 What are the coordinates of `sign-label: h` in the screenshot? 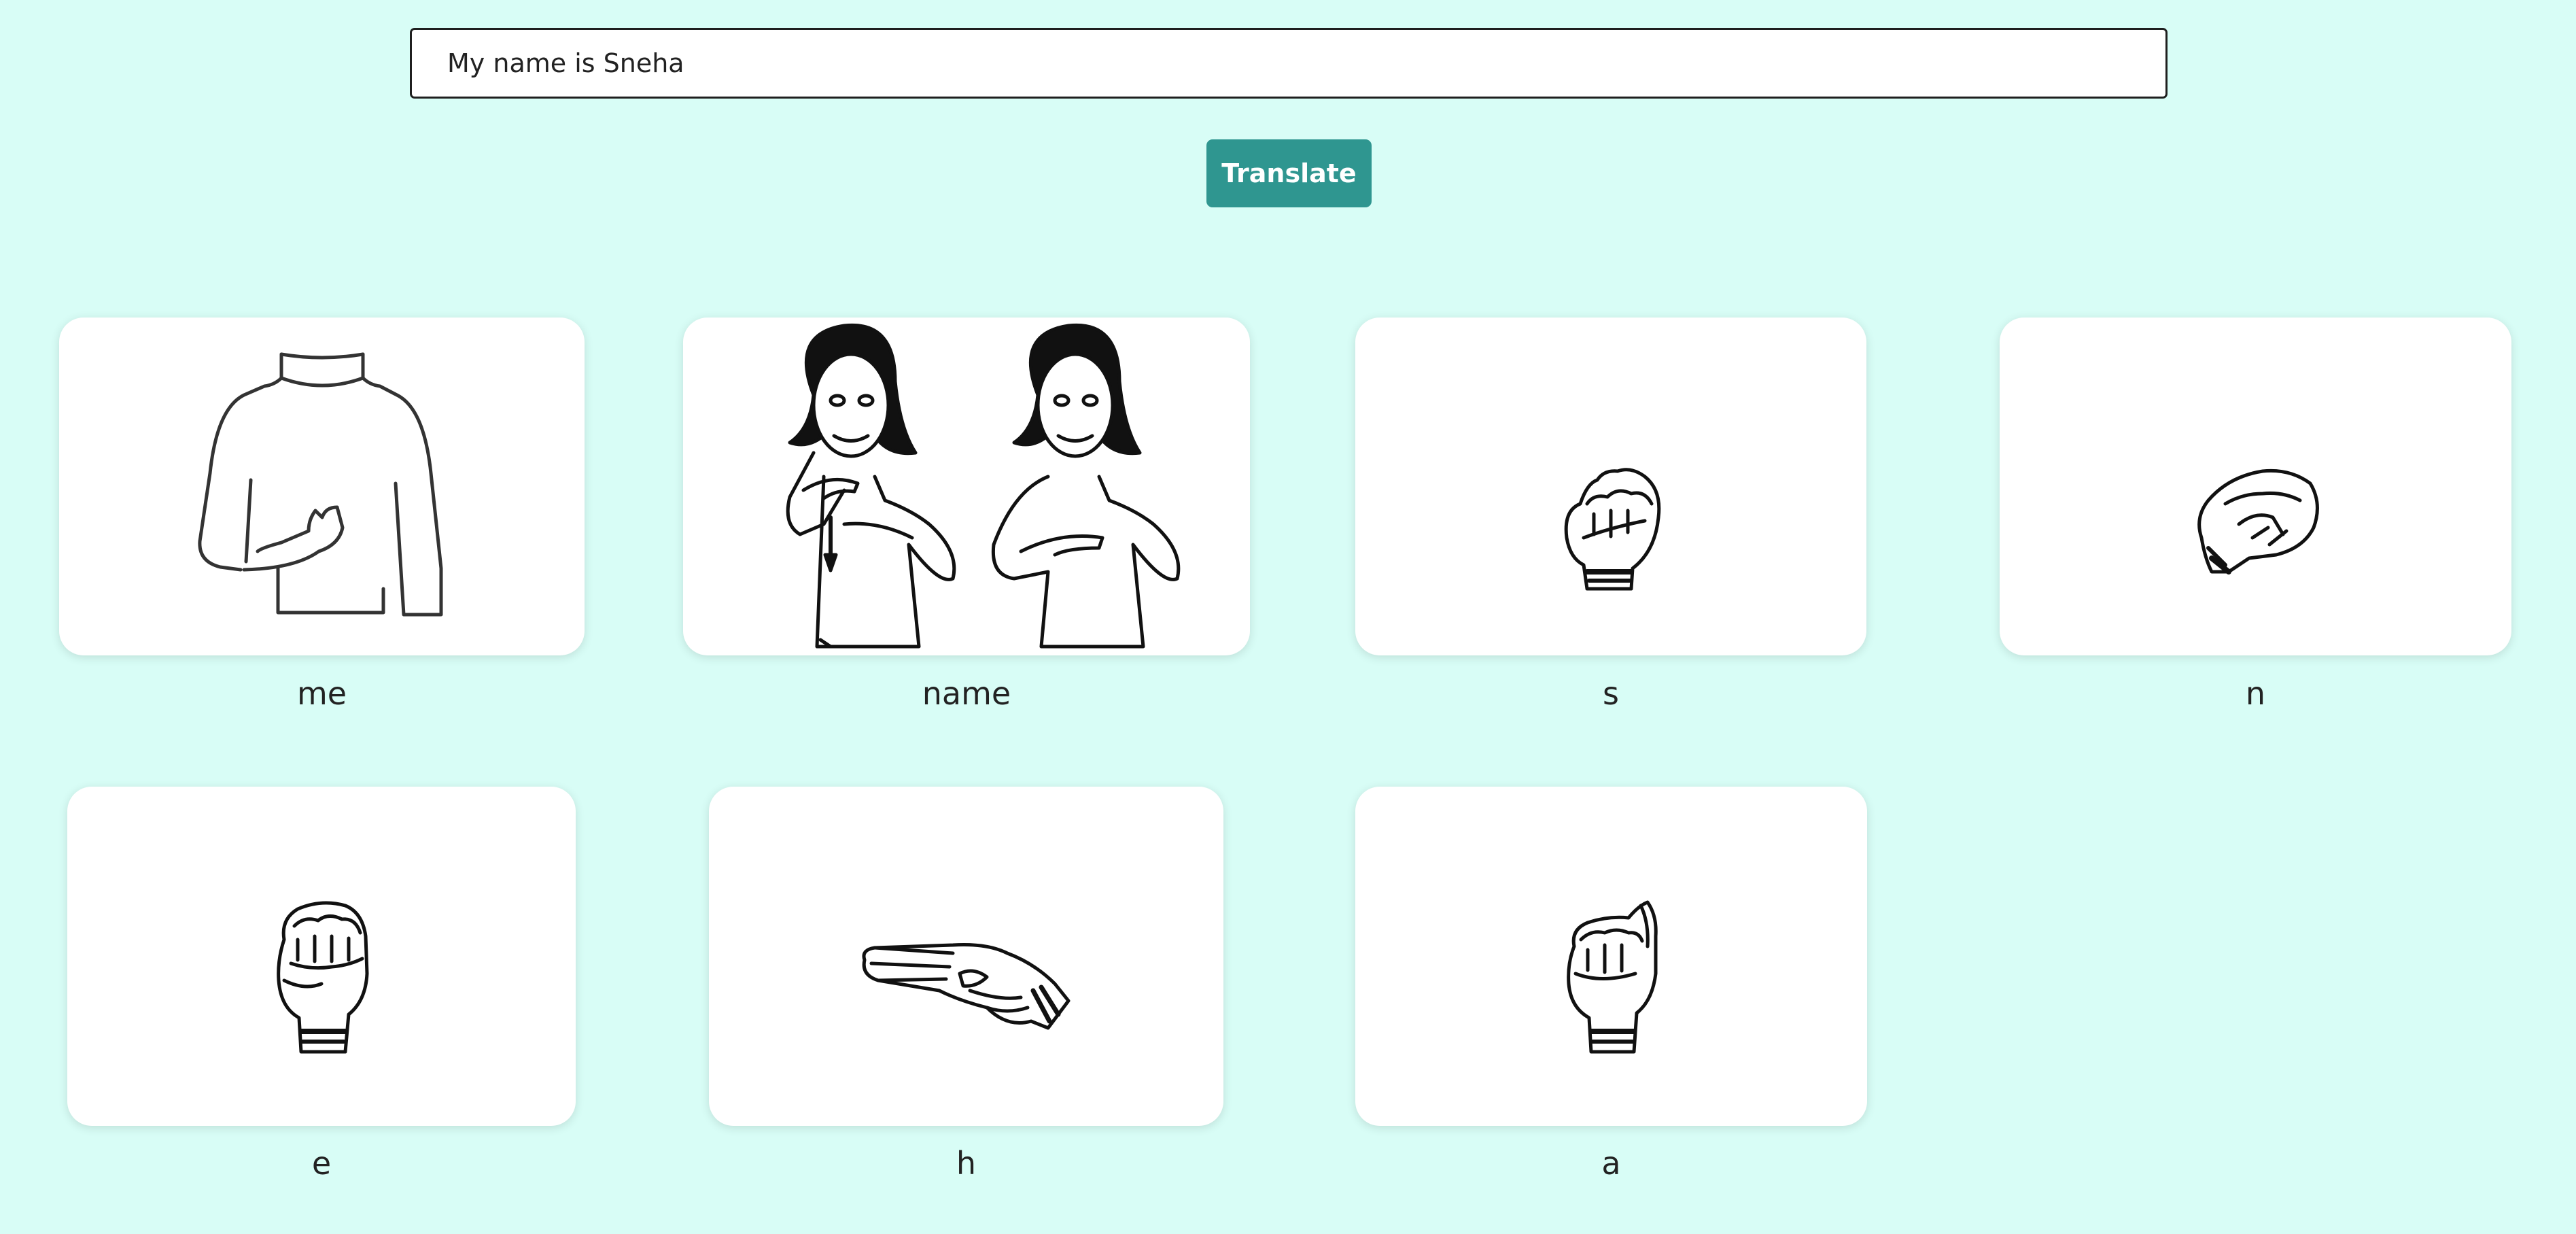 It's located at (966, 1163).